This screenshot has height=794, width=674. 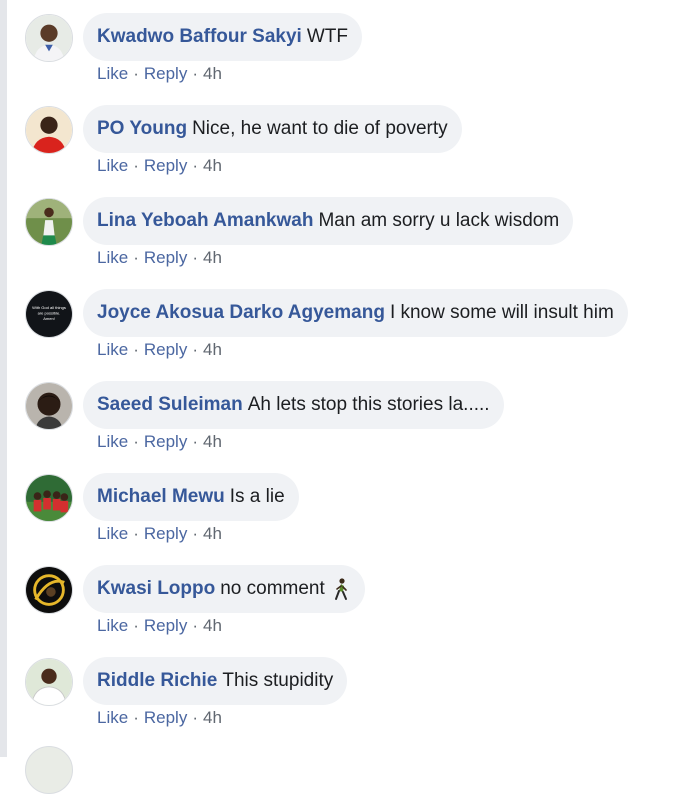 I want to click on comment-author-link: Riddle Richie, so click(x=157, y=681).